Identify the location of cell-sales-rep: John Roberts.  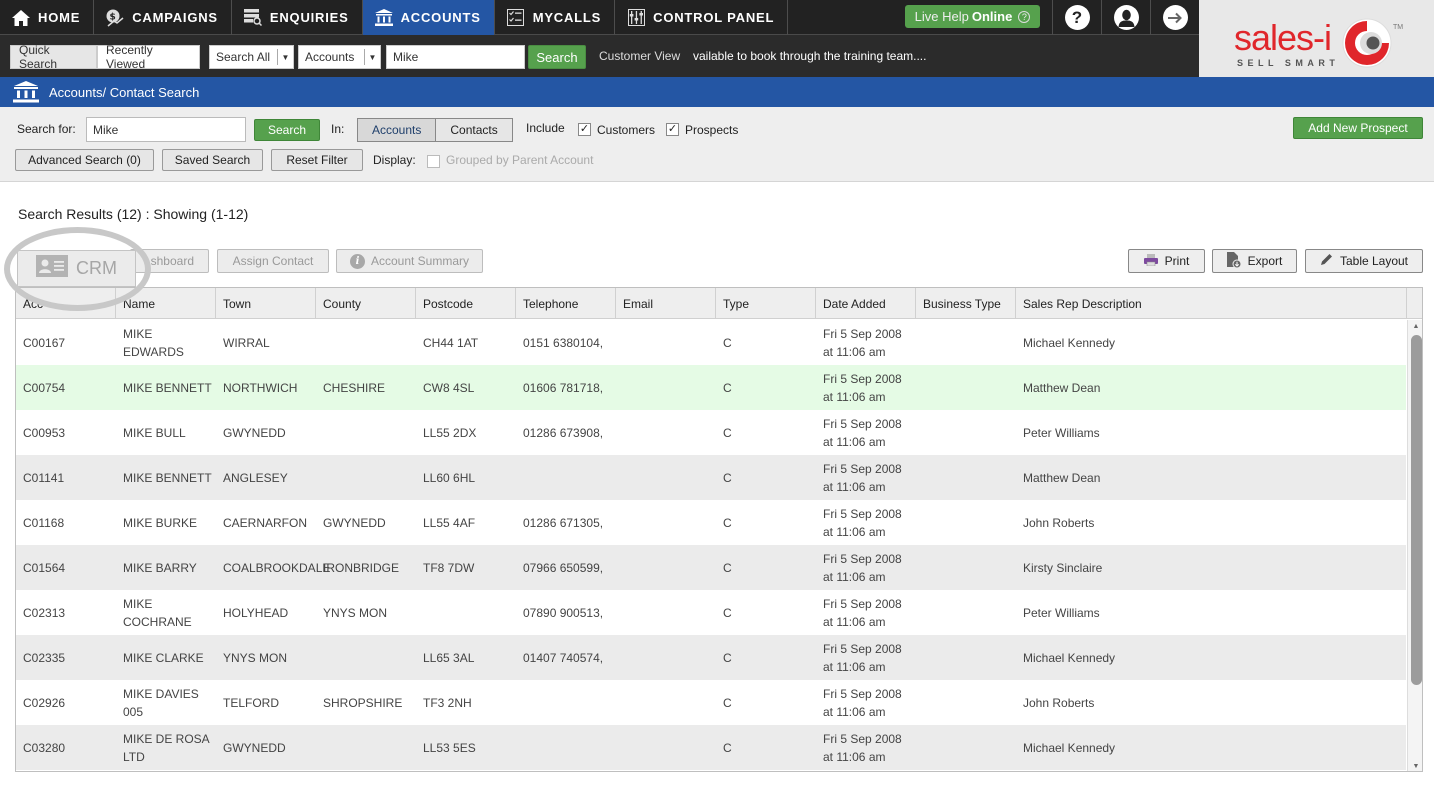
(1059, 702).